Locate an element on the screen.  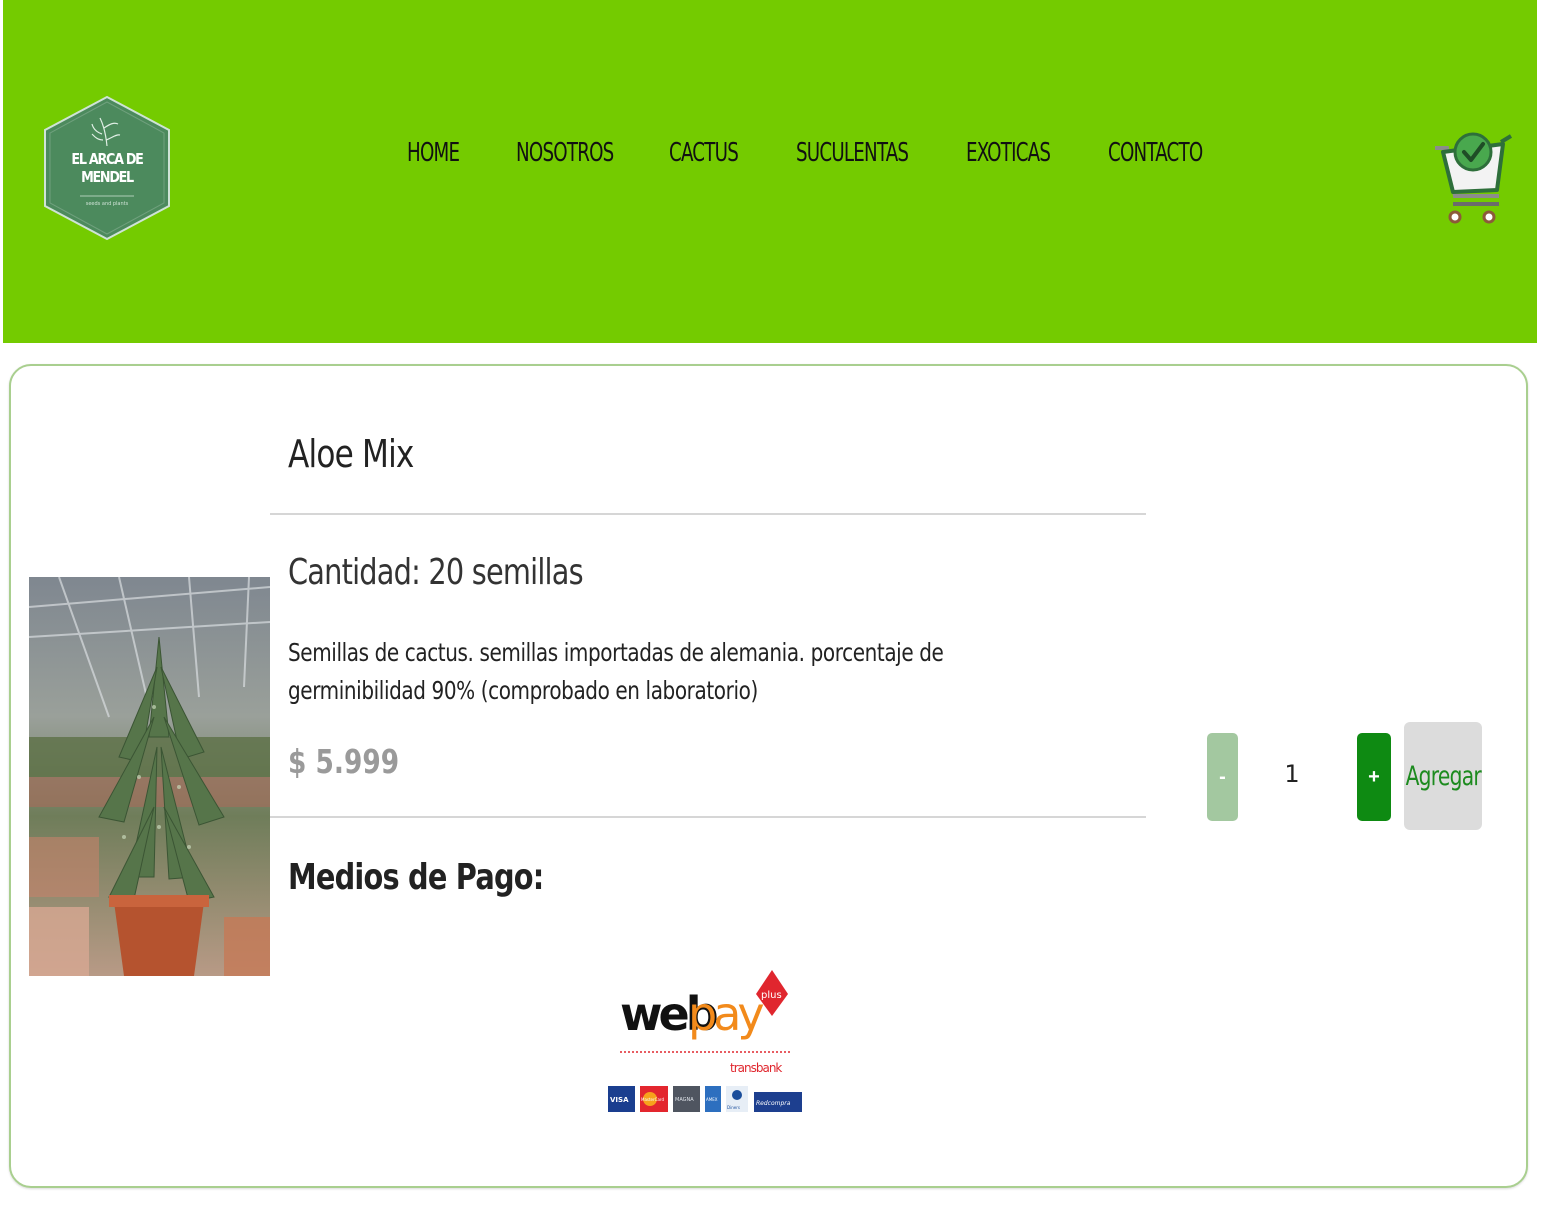
add-to-cart-button: Agregar is located at coordinates (1443, 776).